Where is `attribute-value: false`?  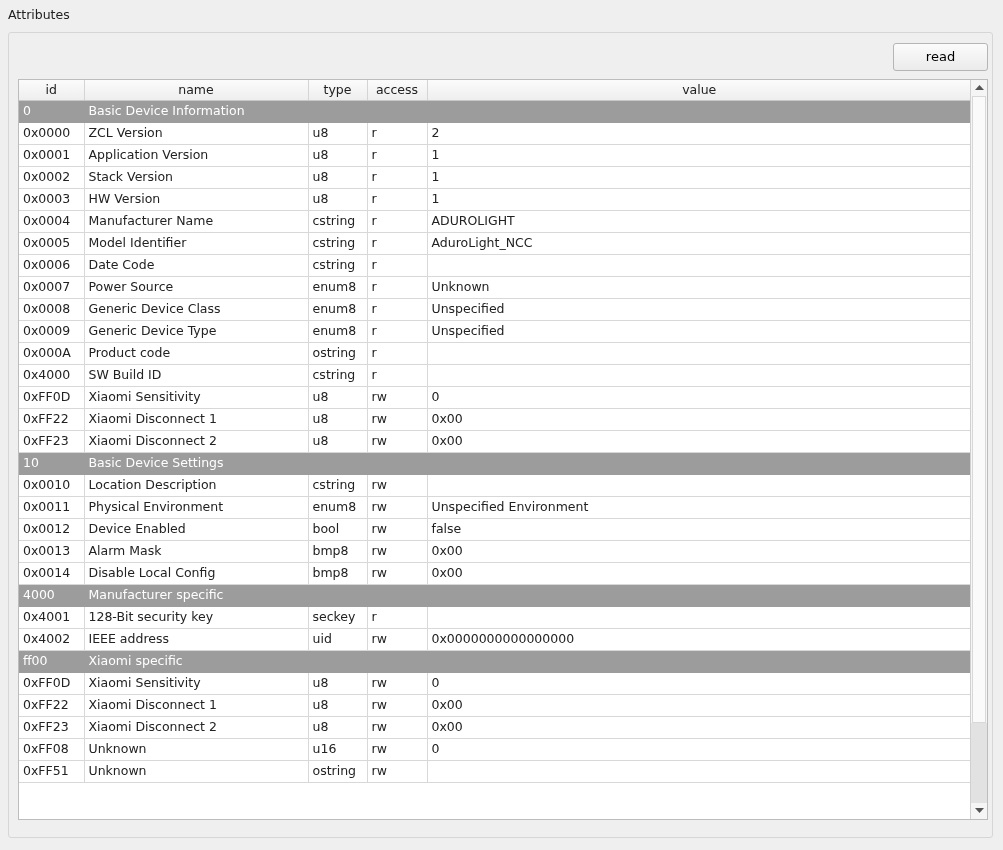 attribute-value: false is located at coordinates (446, 529).